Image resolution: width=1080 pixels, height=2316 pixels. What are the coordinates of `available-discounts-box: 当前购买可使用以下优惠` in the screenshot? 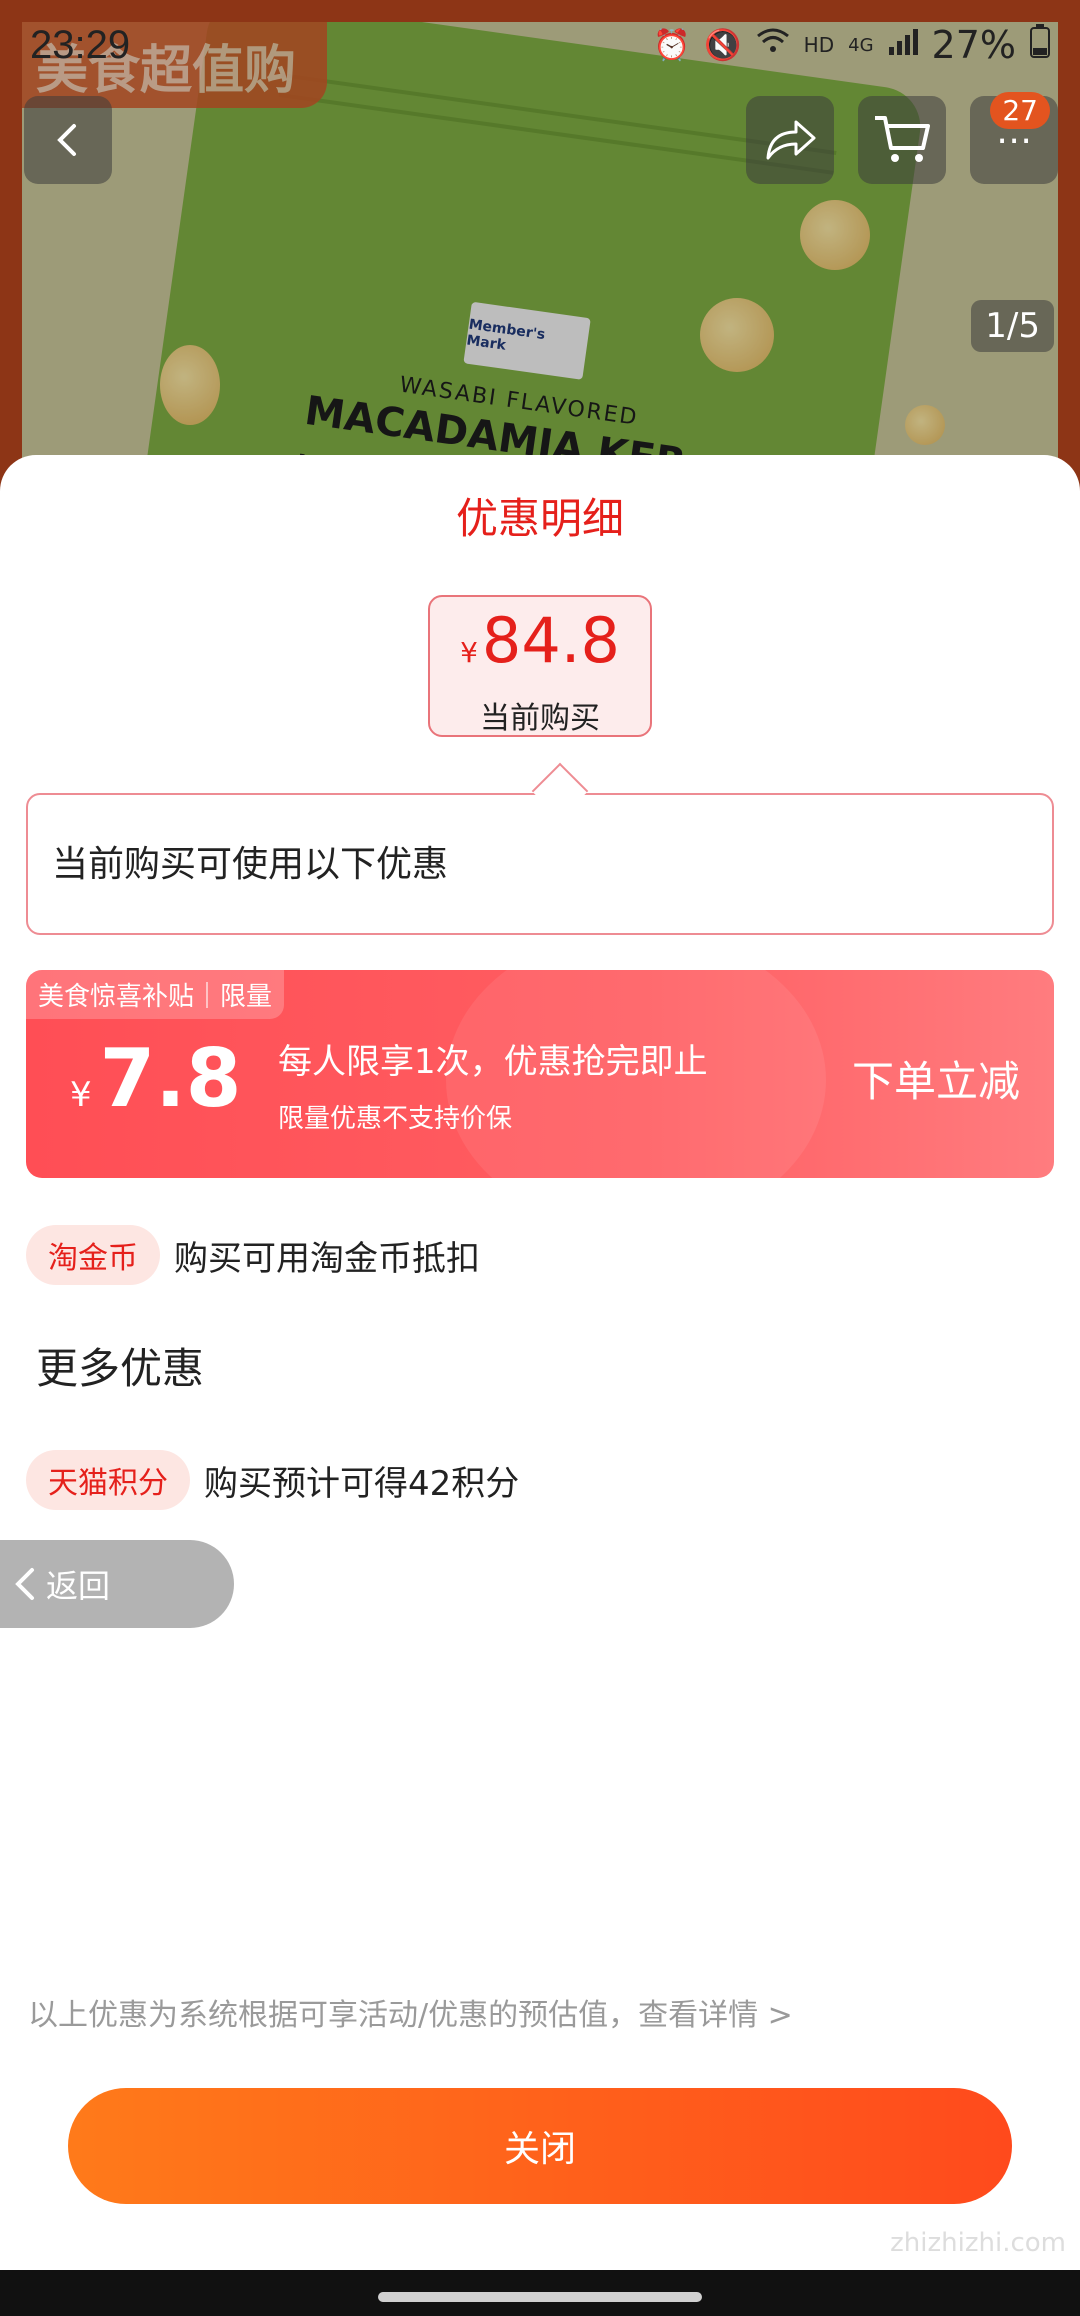 It's located at (540, 848).